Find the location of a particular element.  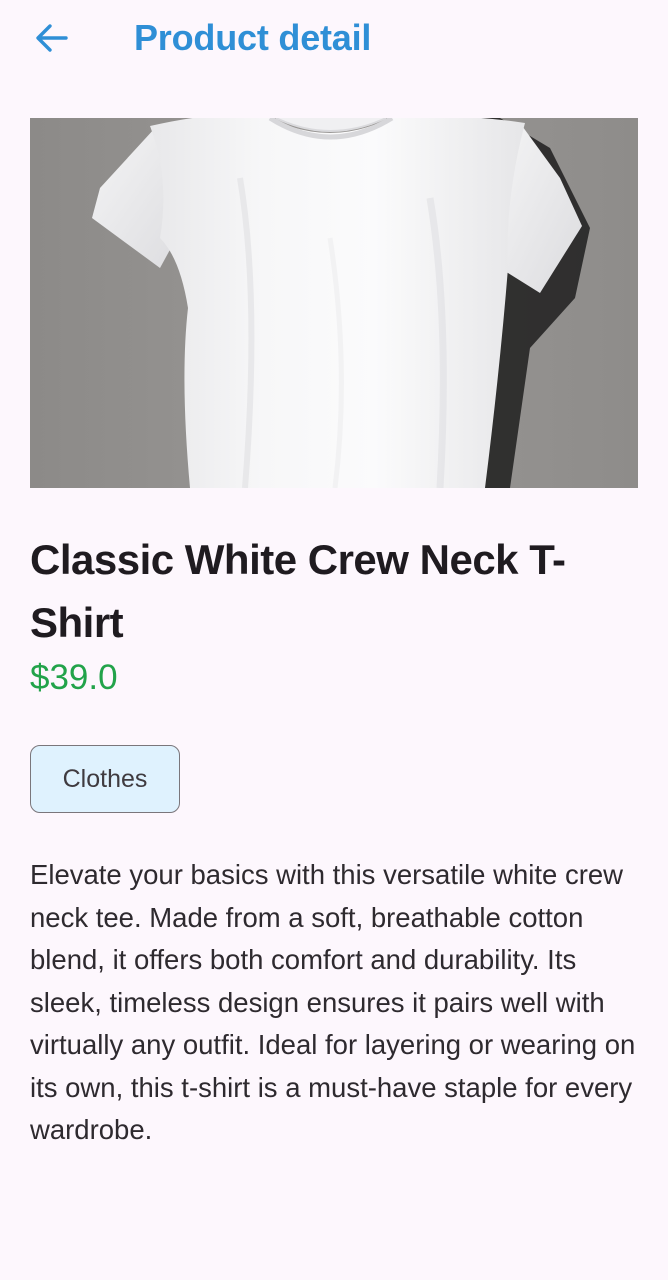

arrow-left-icon is located at coordinates (52, 38).